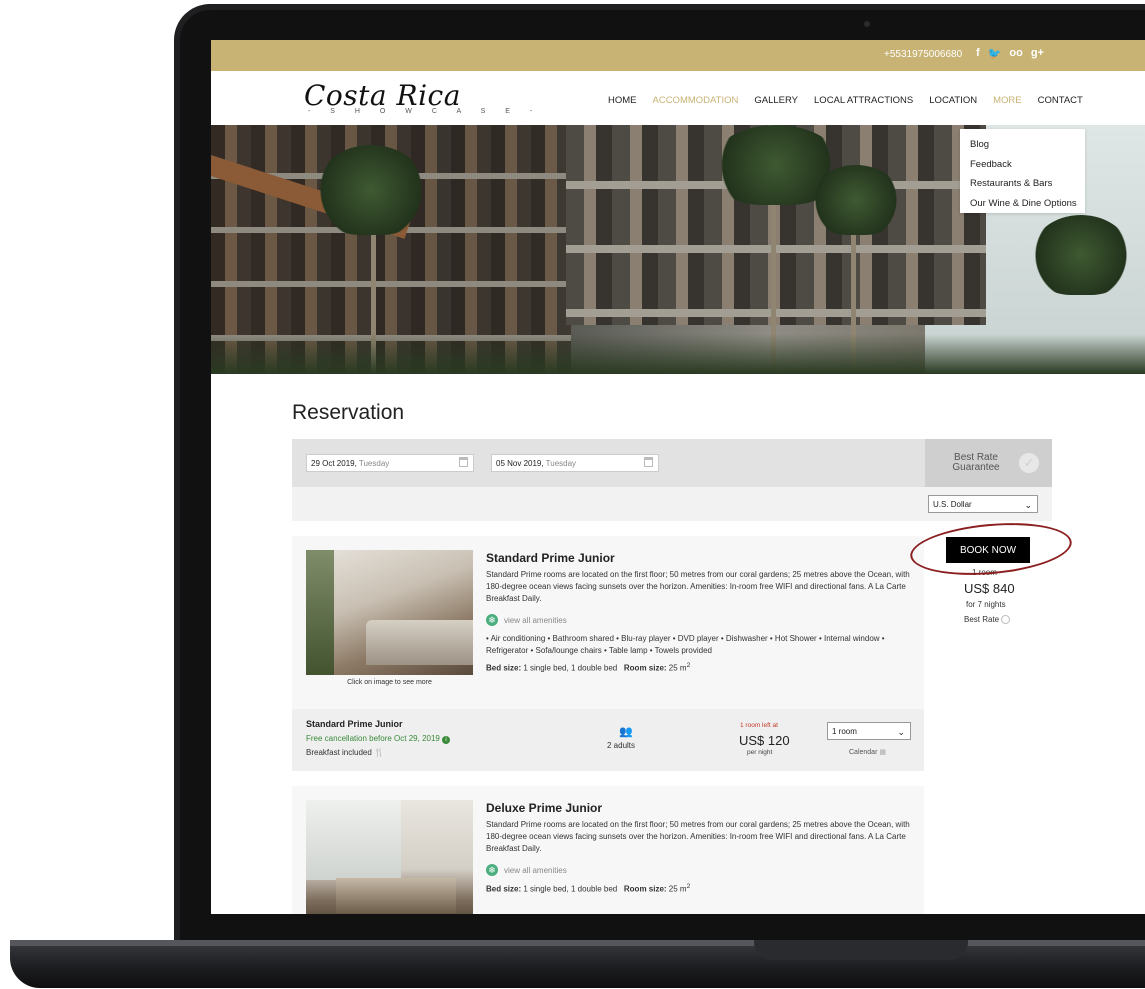  What do you see at coordinates (986, 604) in the screenshot?
I see `summary-nights: for 7 nights` at bounding box center [986, 604].